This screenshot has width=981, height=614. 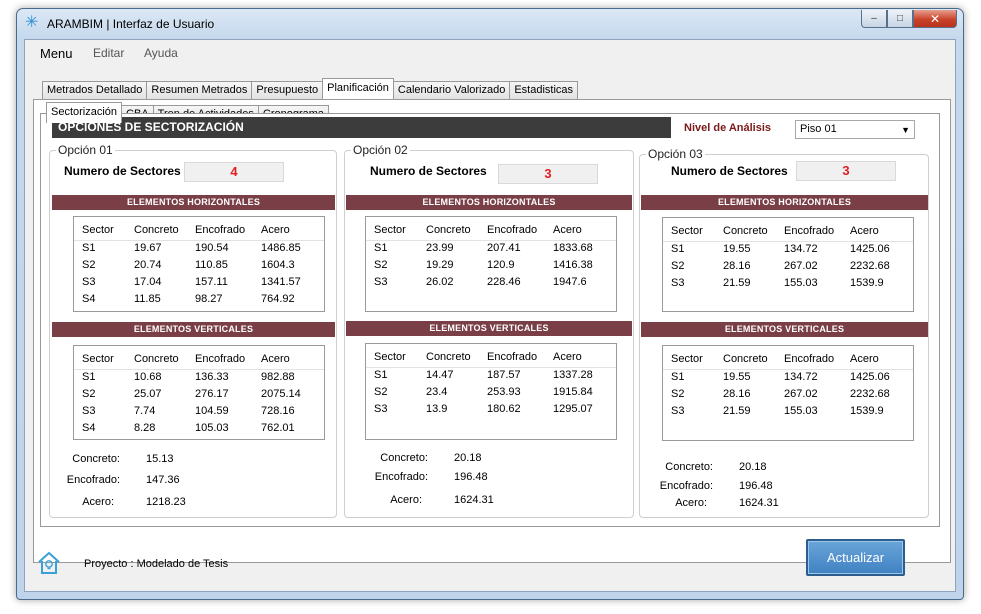 What do you see at coordinates (358, 88) in the screenshot?
I see `tab-planificacion: Planificación` at bounding box center [358, 88].